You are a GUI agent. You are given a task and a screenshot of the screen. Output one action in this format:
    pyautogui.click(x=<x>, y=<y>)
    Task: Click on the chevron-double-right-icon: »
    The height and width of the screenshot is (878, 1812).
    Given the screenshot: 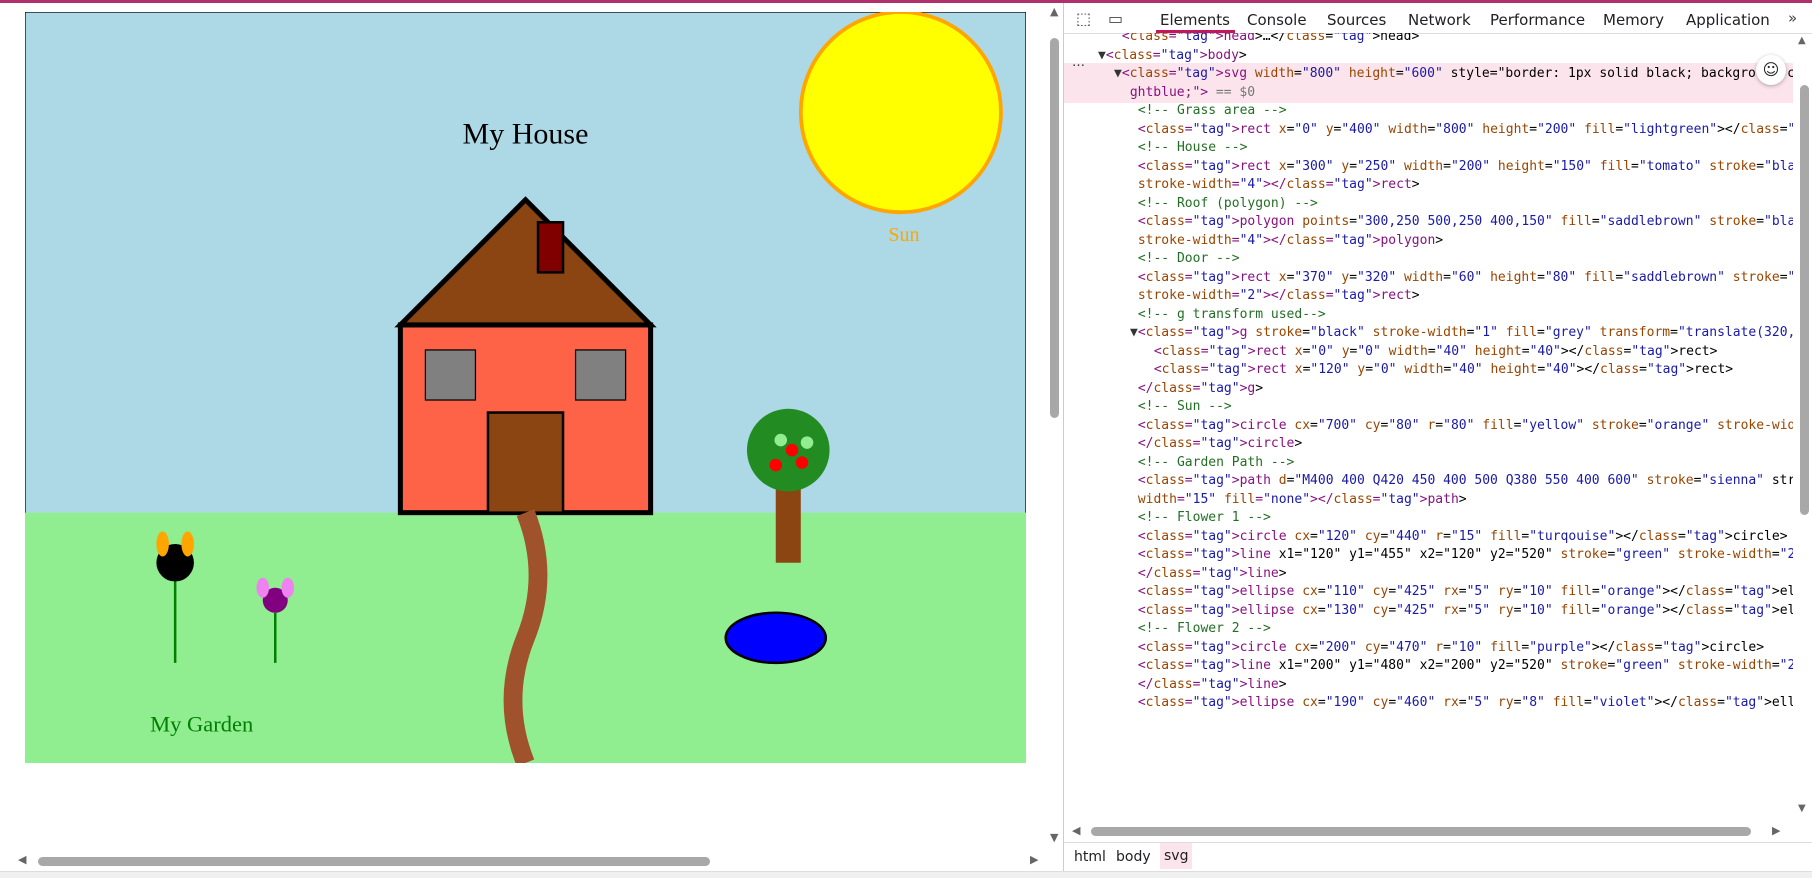 What is the action you would take?
    pyautogui.click(x=1792, y=18)
    